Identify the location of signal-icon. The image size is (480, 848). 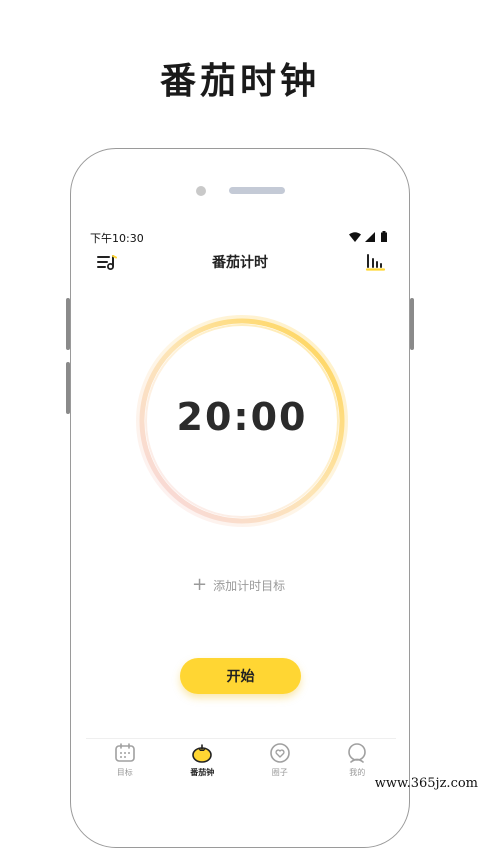
(370, 237).